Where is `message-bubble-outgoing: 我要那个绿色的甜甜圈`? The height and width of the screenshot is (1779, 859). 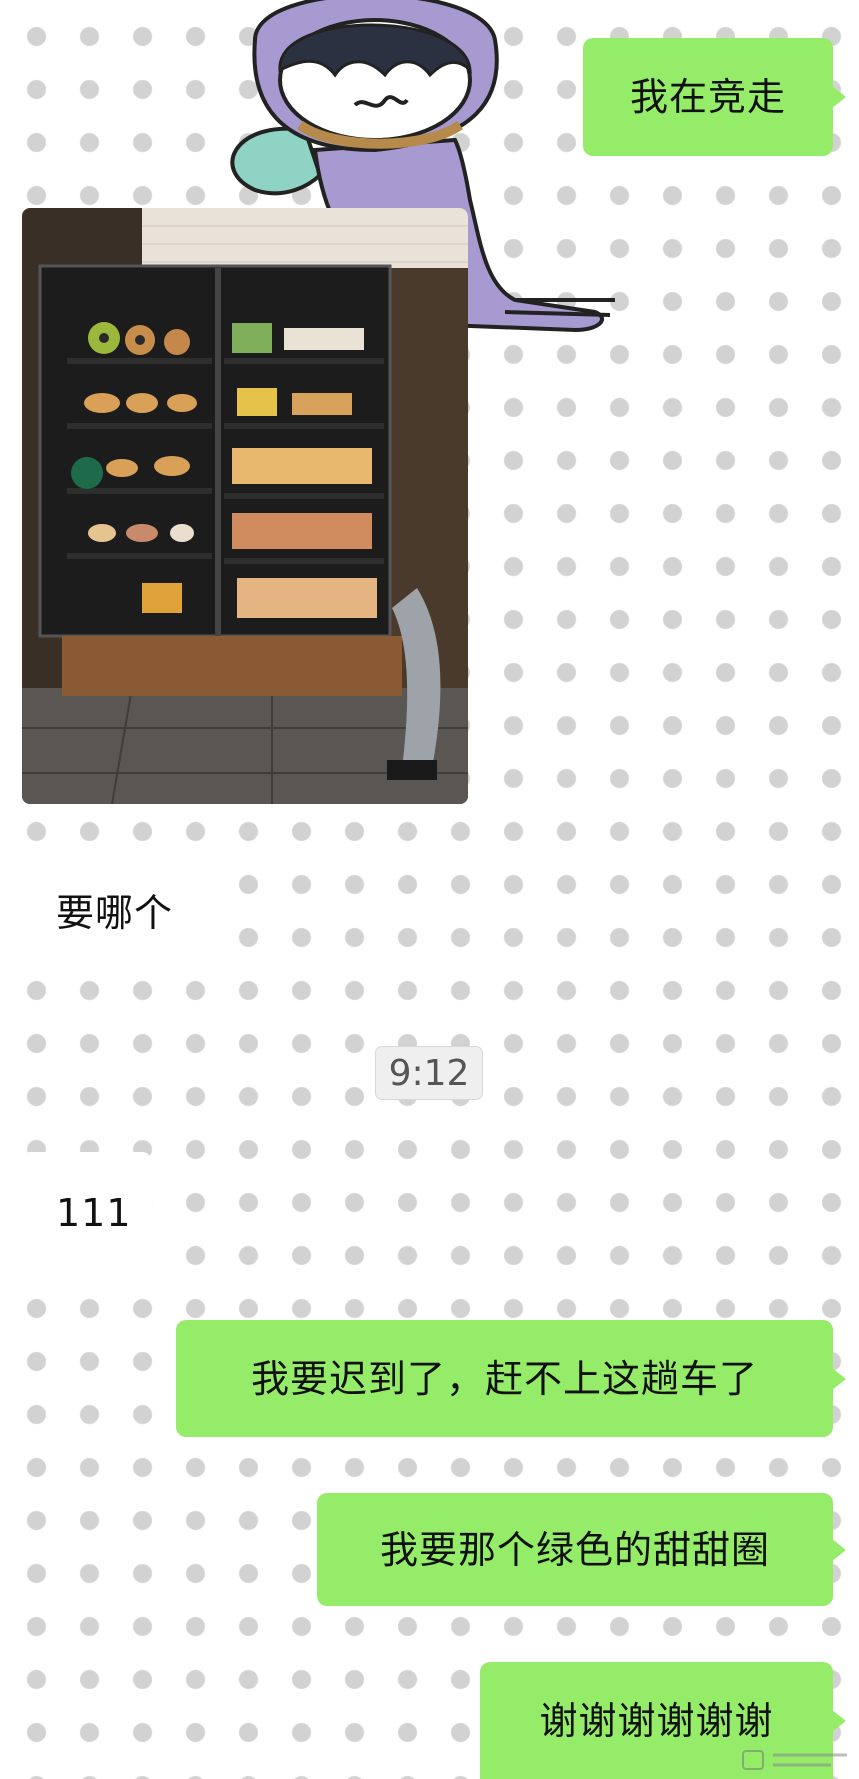
message-bubble-outgoing: 我要那个绿色的甜甜圈 is located at coordinates (575, 1549).